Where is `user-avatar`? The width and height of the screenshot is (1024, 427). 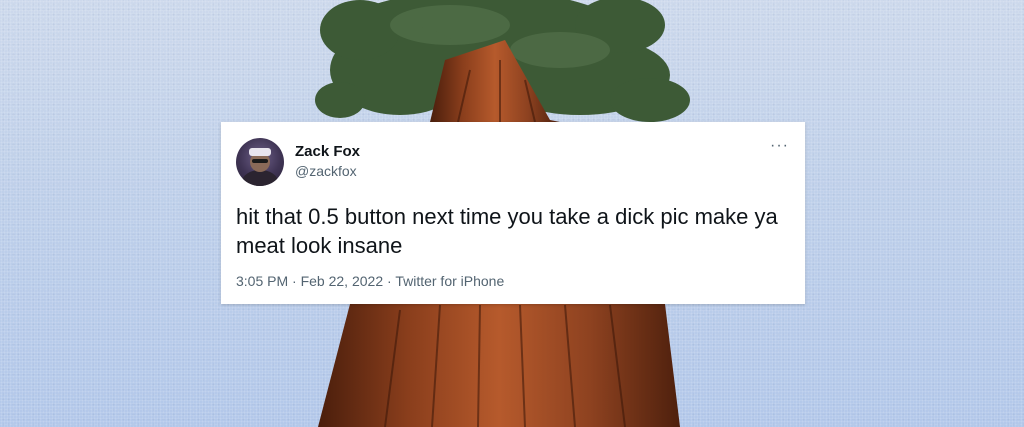 user-avatar is located at coordinates (260, 162).